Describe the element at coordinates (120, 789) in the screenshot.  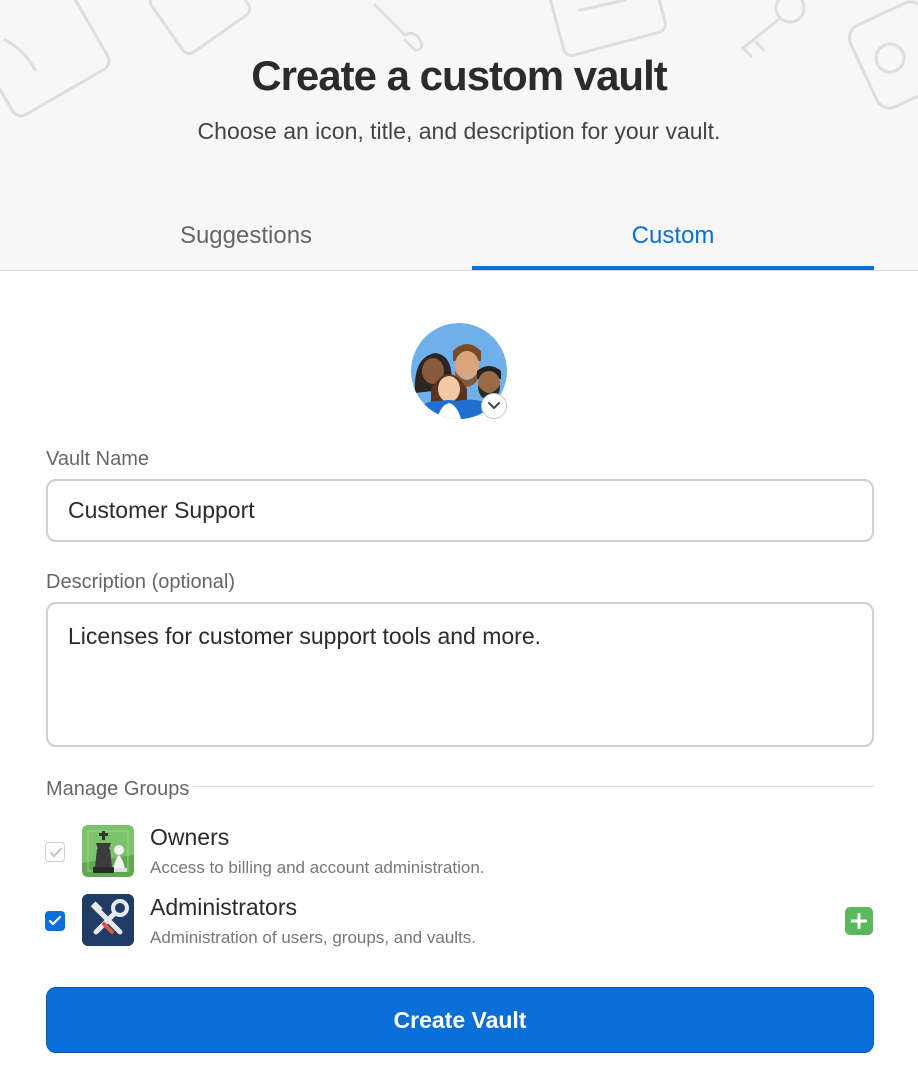
I see `manage-groups-title: Manage Groups` at that location.